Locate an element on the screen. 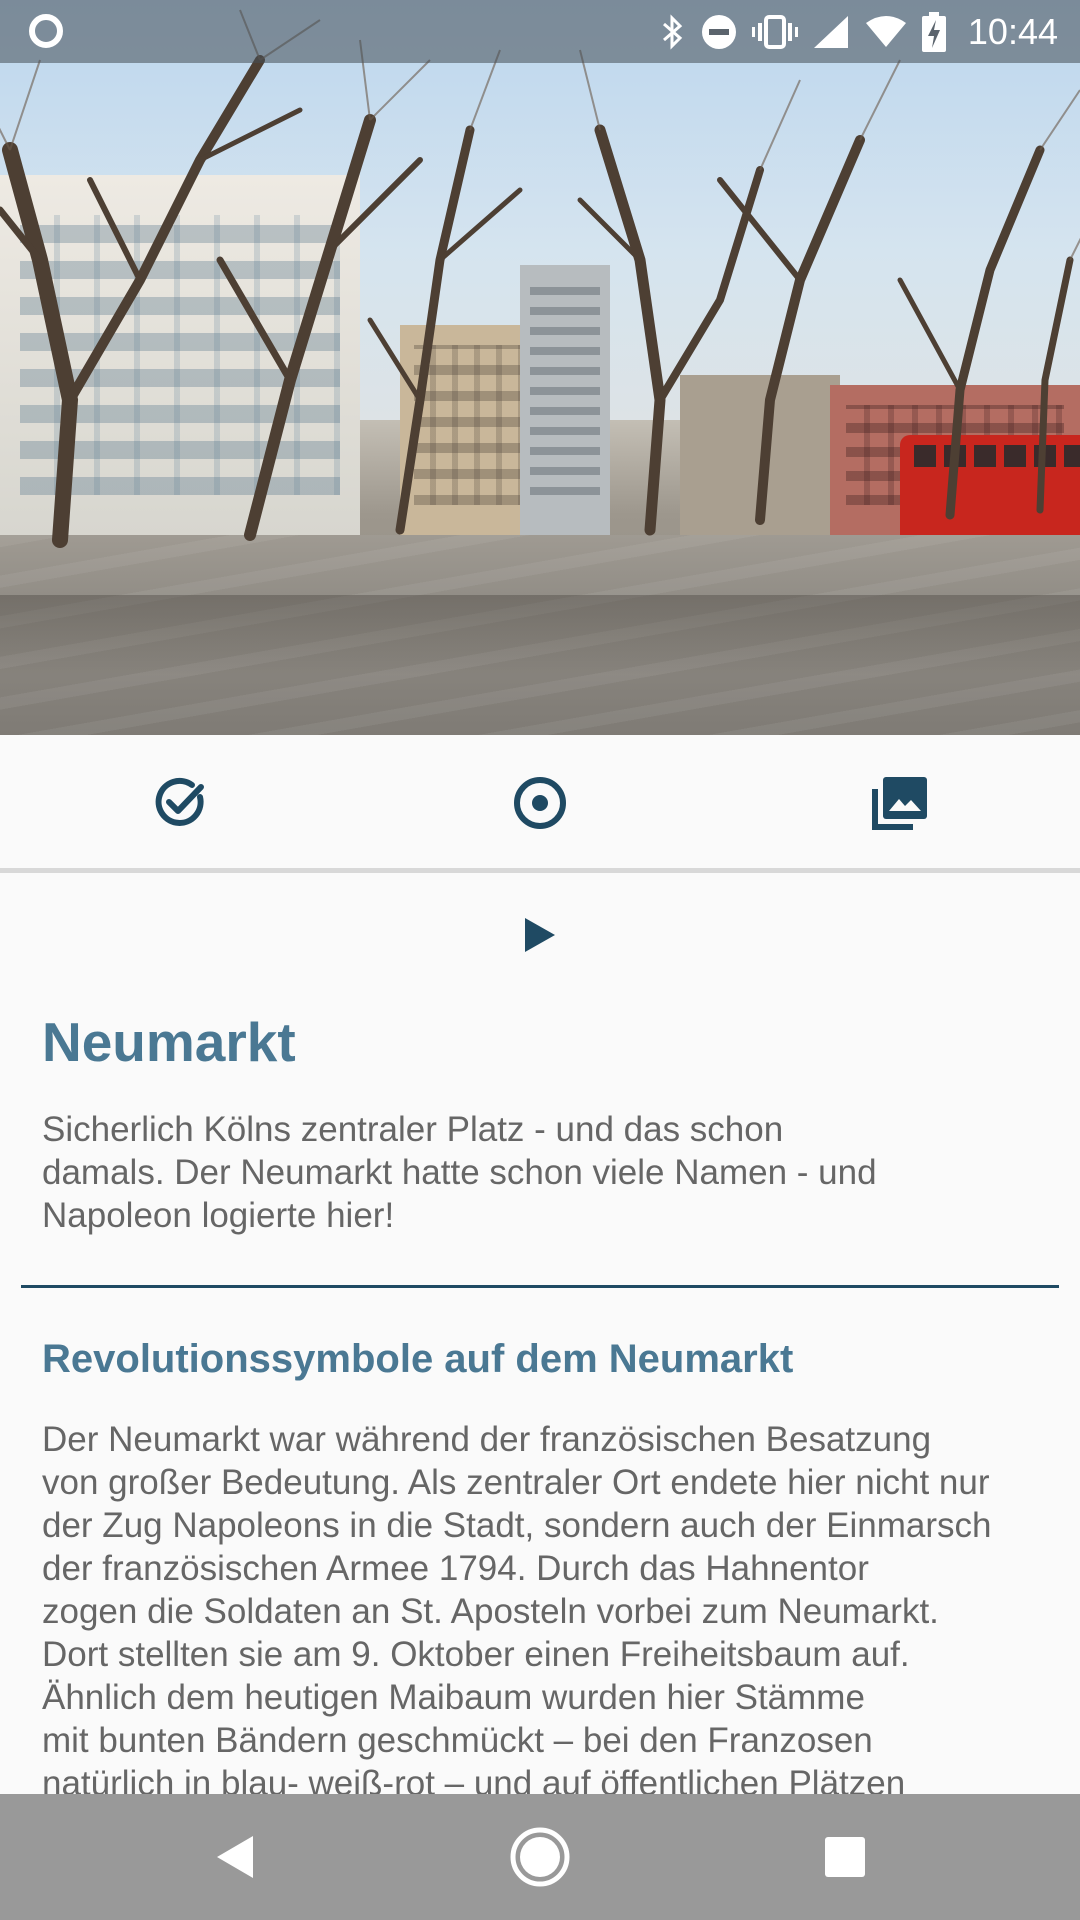  check-circle-icon is located at coordinates (179, 802).